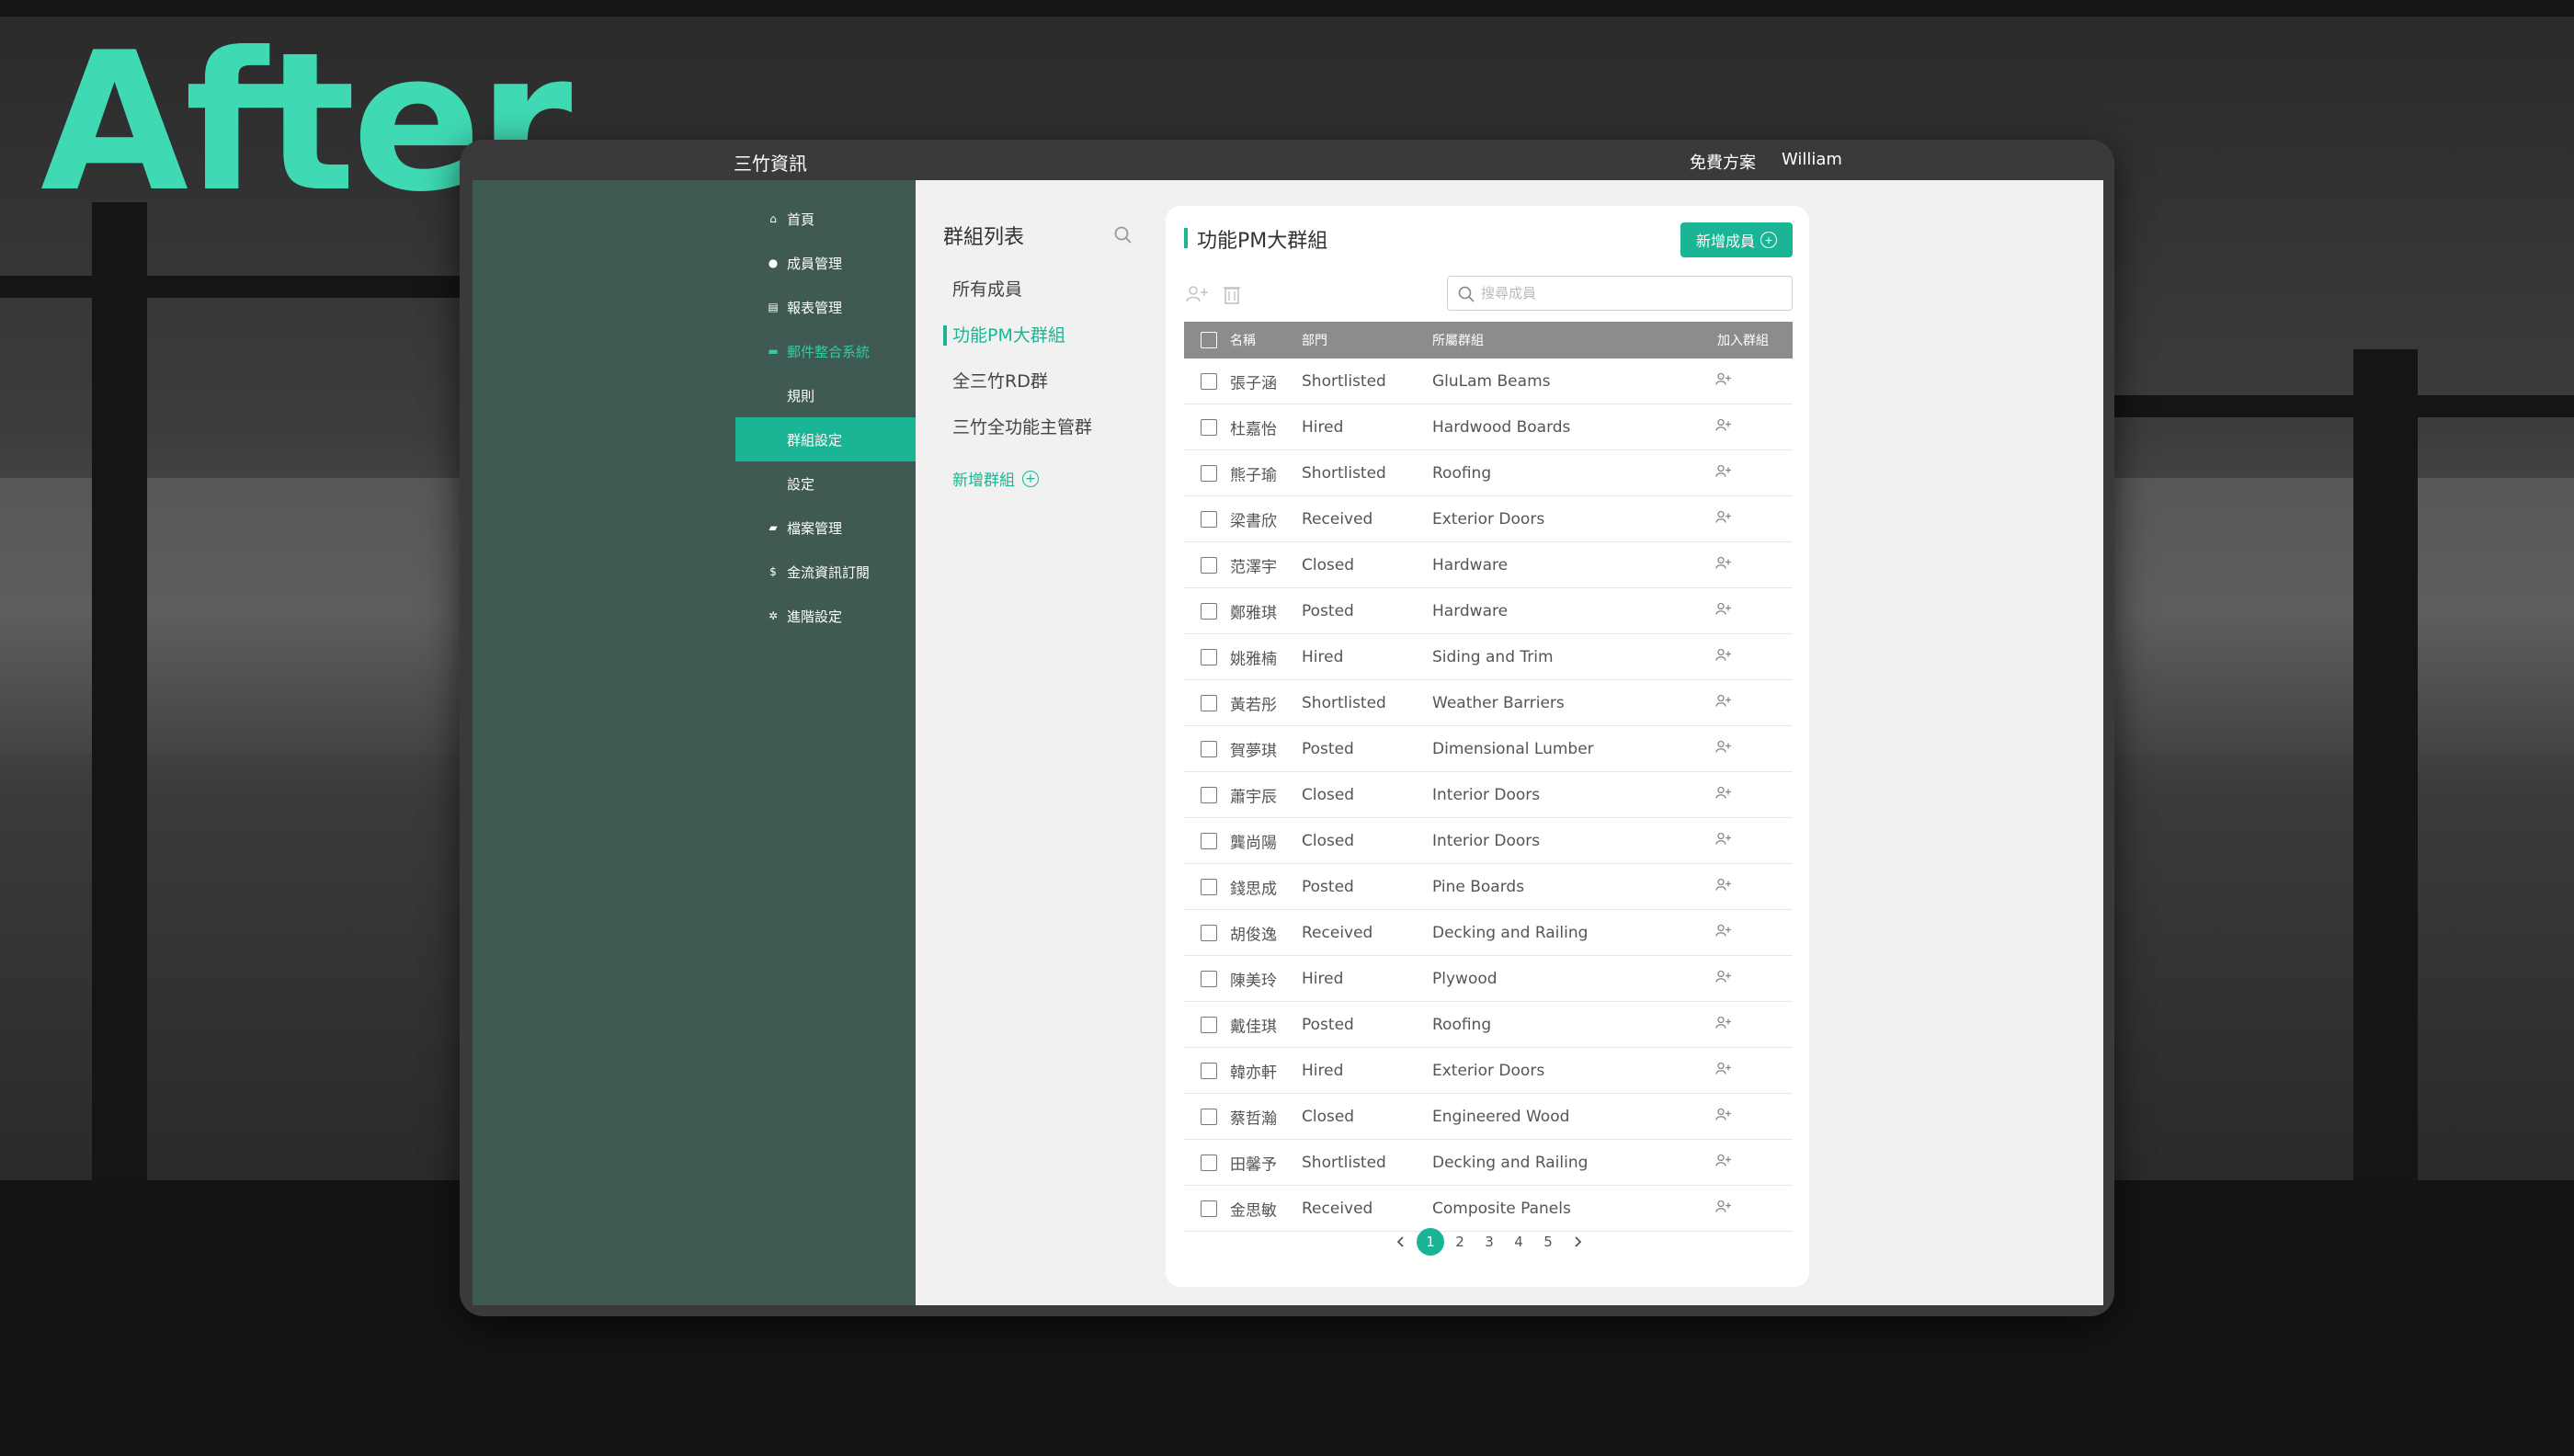 This screenshot has width=2574, height=1456. What do you see at coordinates (1197, 294) in the screenshot?
I see `add-user-icon` at bounding box center [1197, 294].